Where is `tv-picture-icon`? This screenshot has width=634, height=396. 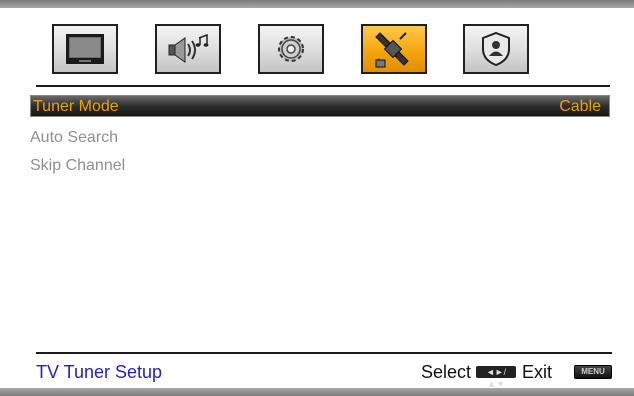 tv-picture-icon is located at coordinates (85, 49).